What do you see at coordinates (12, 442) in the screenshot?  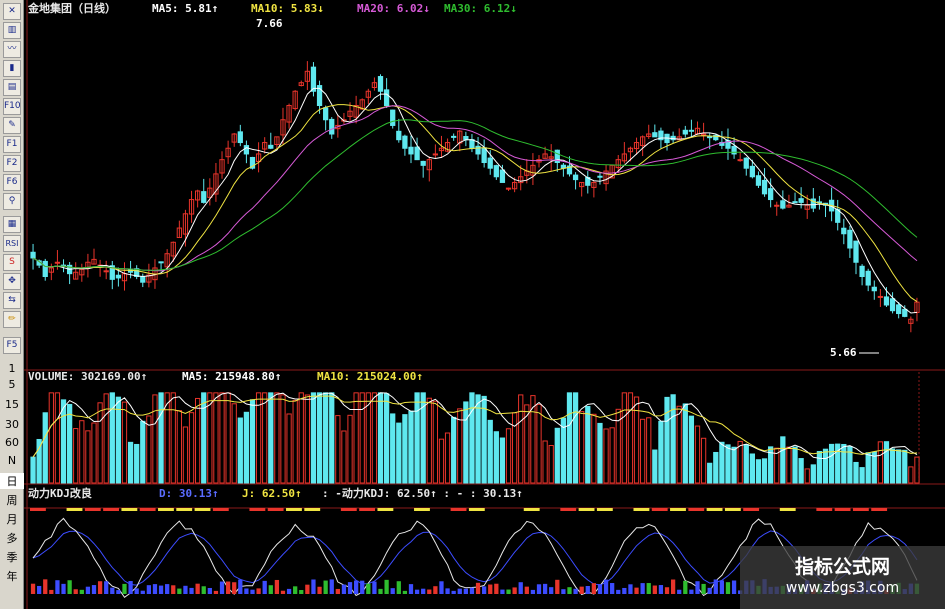 I see `period-60min: 60` at bounding box center [12, 442].